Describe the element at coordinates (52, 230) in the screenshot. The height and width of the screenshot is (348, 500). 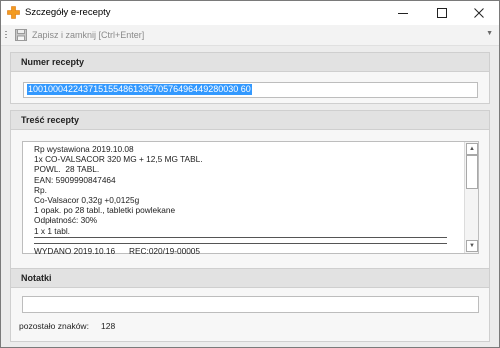
I see `prescription-line: 1 x 1 tabl.` at that location.